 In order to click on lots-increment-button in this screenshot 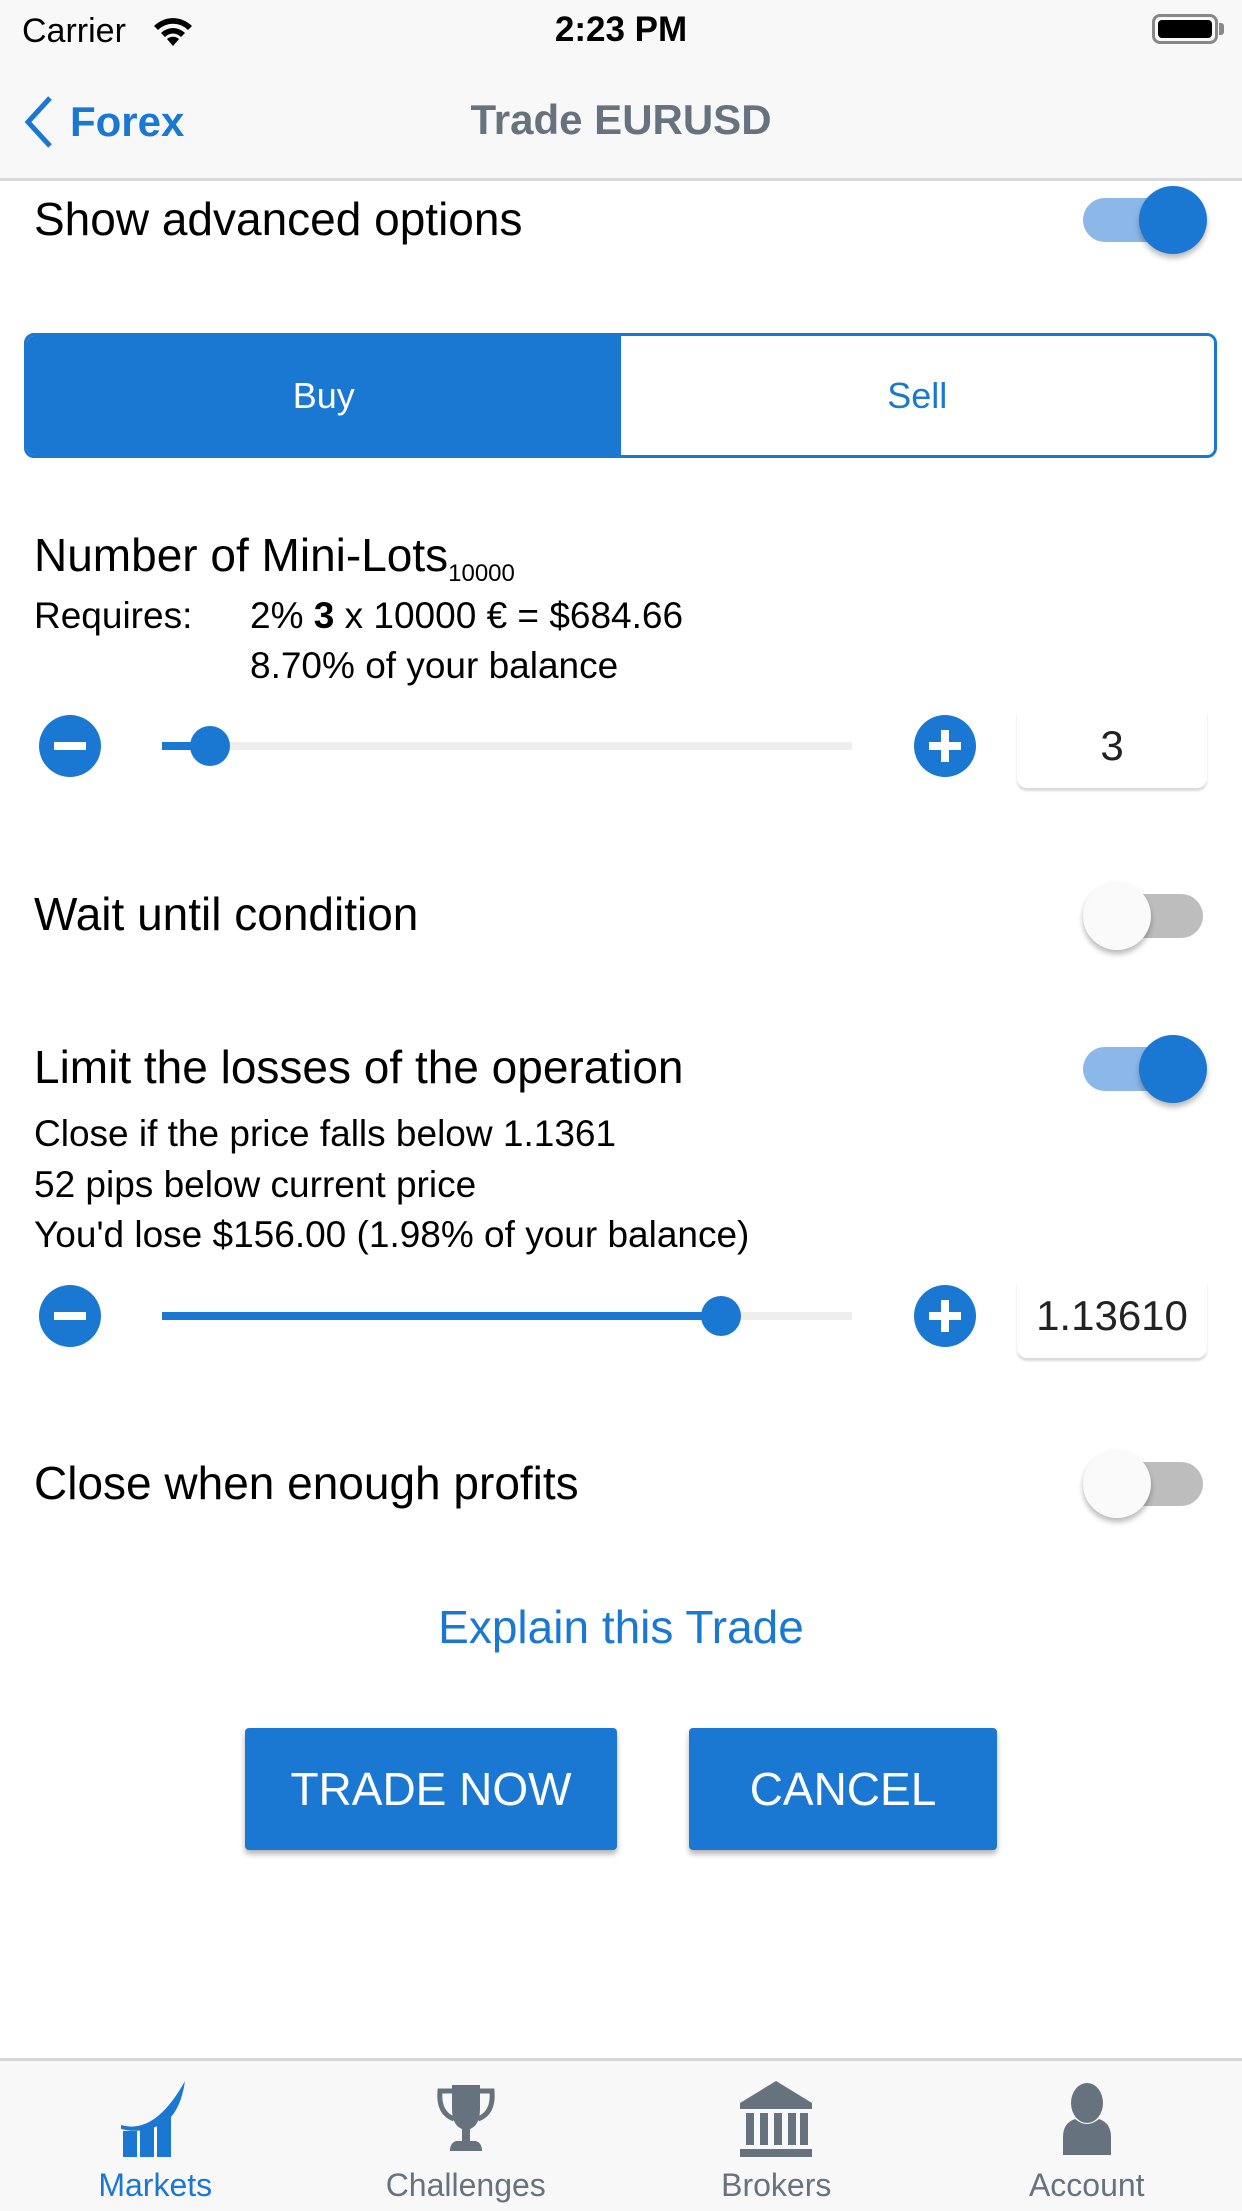, I will do `click(945, 746)`.